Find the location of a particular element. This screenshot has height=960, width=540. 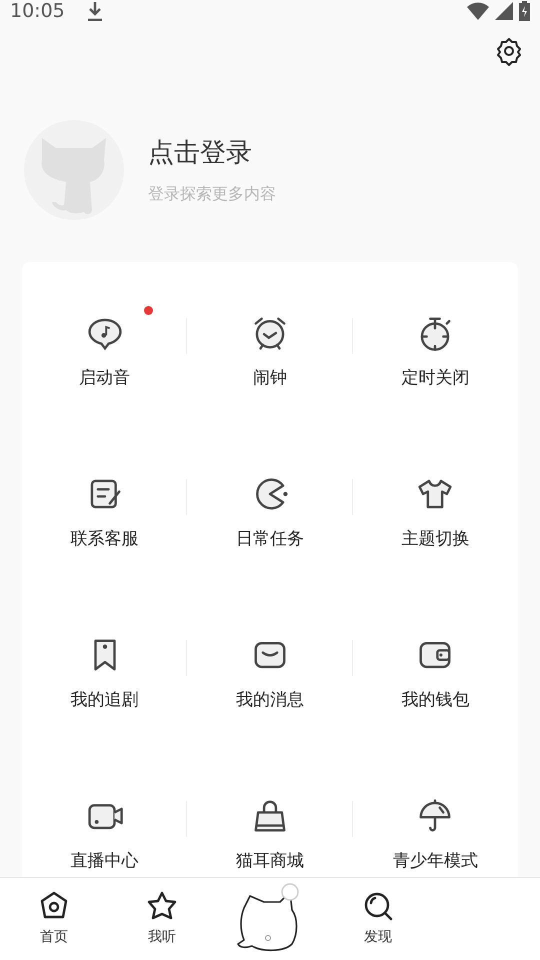

menu-label: 闹钟 is located at coordinates (269, 377).